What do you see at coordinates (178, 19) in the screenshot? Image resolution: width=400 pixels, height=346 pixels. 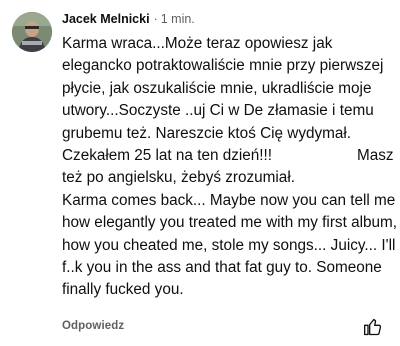 I see `comment-time: 1 min.` at bounding box center [178, 19].